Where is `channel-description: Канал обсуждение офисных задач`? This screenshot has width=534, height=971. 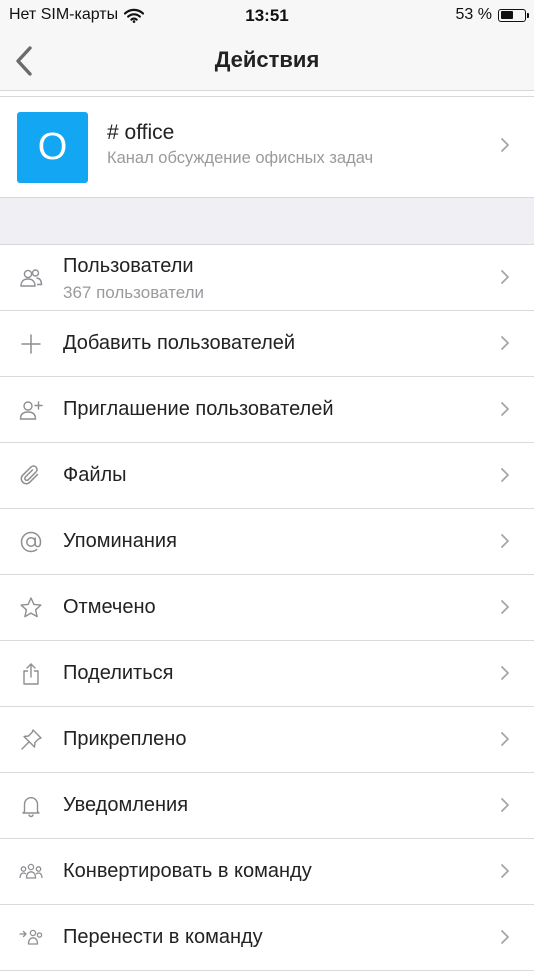 channel-description: Канал обсуждение офисных задач is located at coordinates (240, 158).